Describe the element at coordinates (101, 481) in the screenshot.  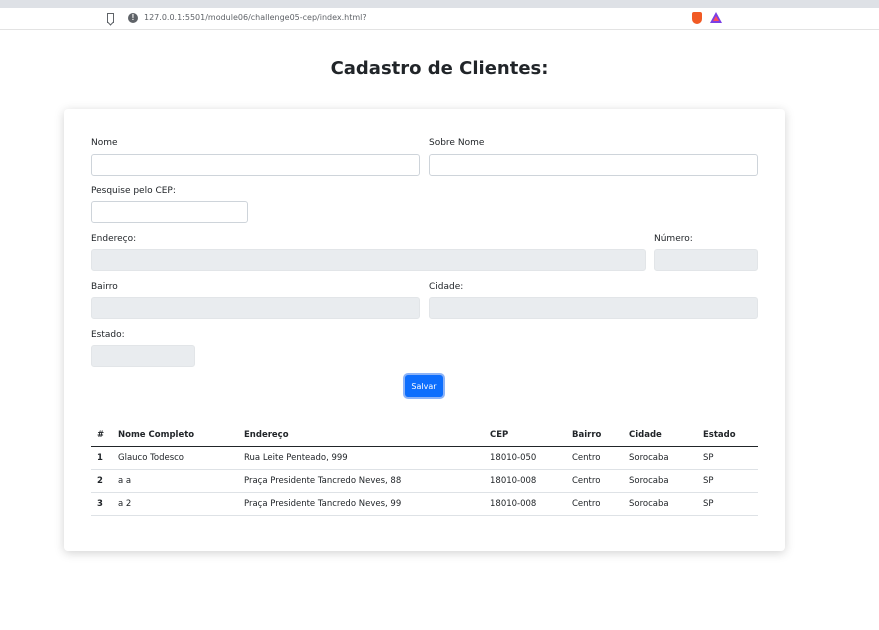
I see `cell-index: 2` at that location.